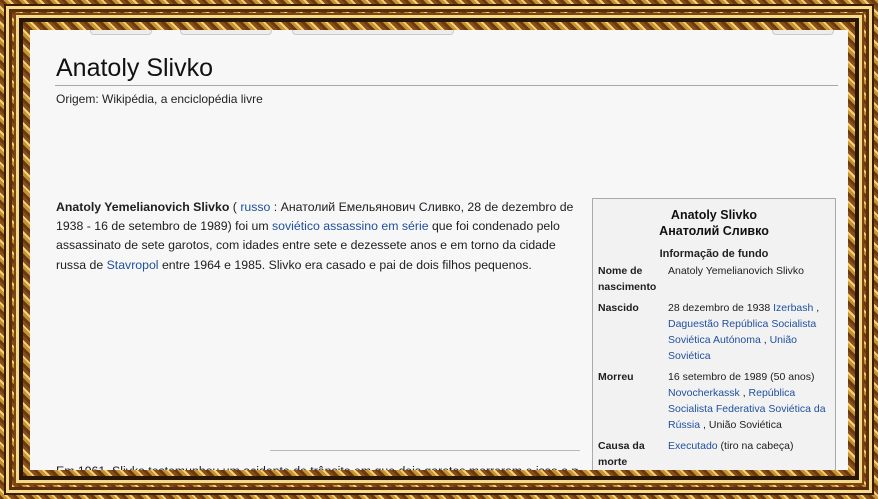 Image resolution: width=878 pixels, height=499 pixels. Describe the element at coordinates (714, 254) in the screenshot. I see `infobox-section-header: Informação de fundo` at that location.